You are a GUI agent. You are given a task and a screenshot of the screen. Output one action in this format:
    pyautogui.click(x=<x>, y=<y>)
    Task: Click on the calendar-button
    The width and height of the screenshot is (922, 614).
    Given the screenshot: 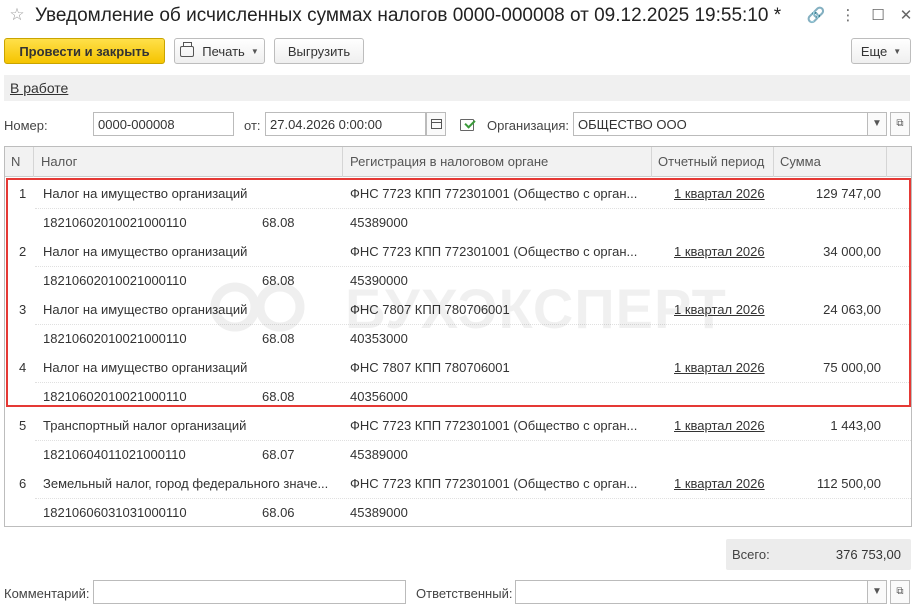 What is the action you would take?
    pyautogui.click(x=436, y=124)
    